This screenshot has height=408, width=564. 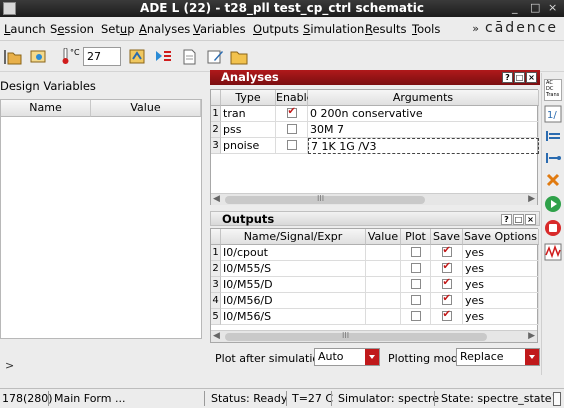 What do you see at coordinates (293, 301) in the screenshot?
I see `output-name: I0/M56/D` at bounding box center [293, 301].